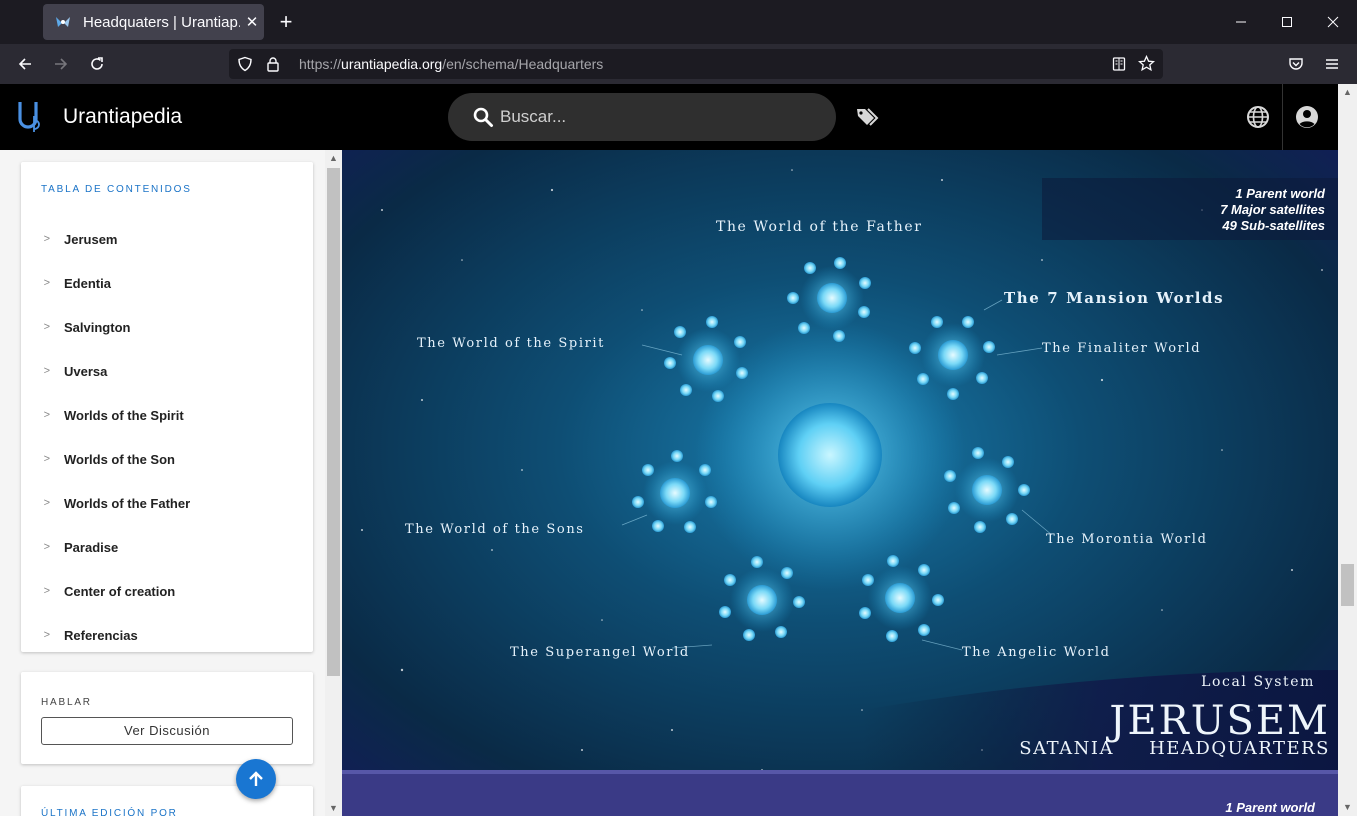 This screenshot has height=816, width=1357. I want to click on arrow-up-icon, so click(256, 778).